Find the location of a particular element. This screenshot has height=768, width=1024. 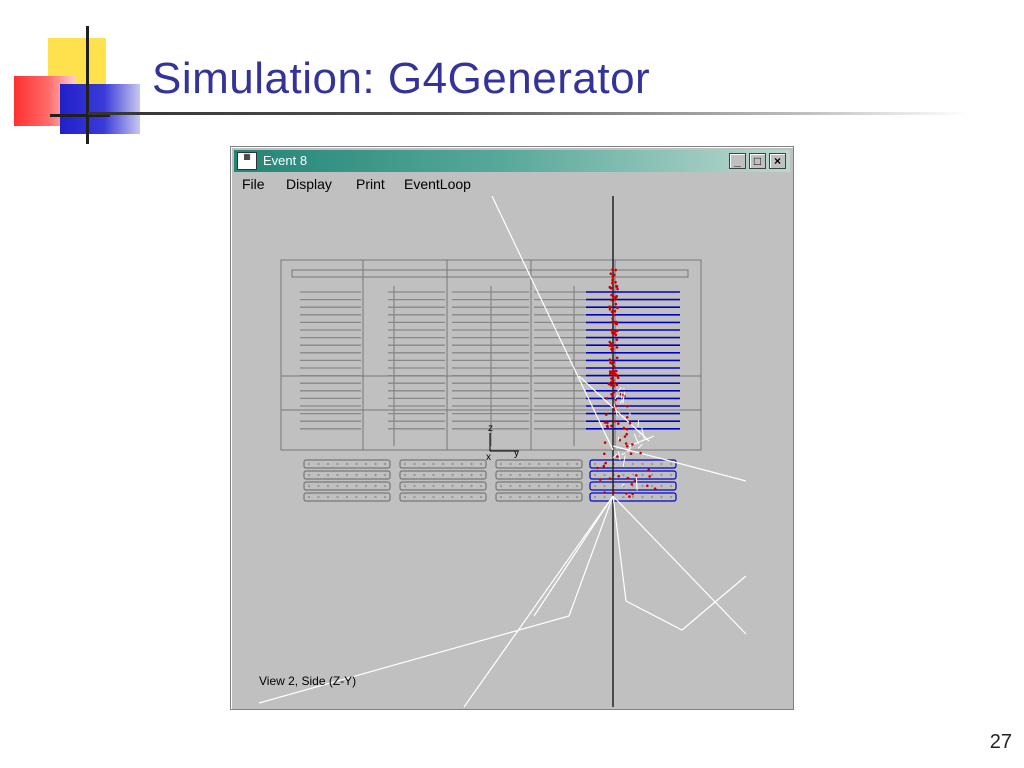

app-icon: ▦ is located at coordinates (247, 161).